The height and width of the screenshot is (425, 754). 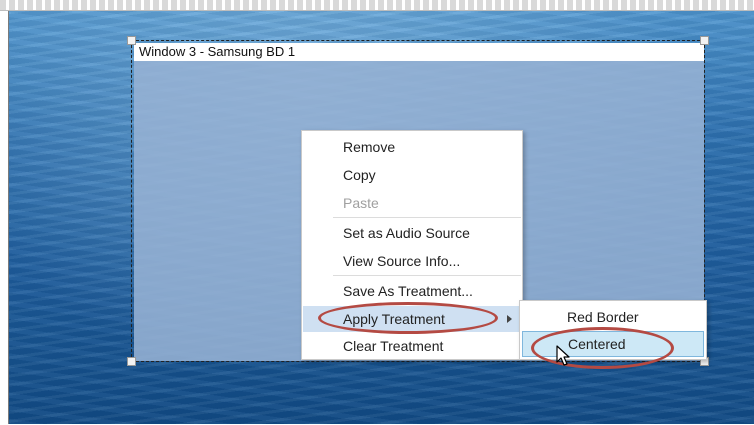 What do you see at coordinates (509, 319) in the screenshot?
I see `submenu-arrow-icon` at bounding box center [509, 319].